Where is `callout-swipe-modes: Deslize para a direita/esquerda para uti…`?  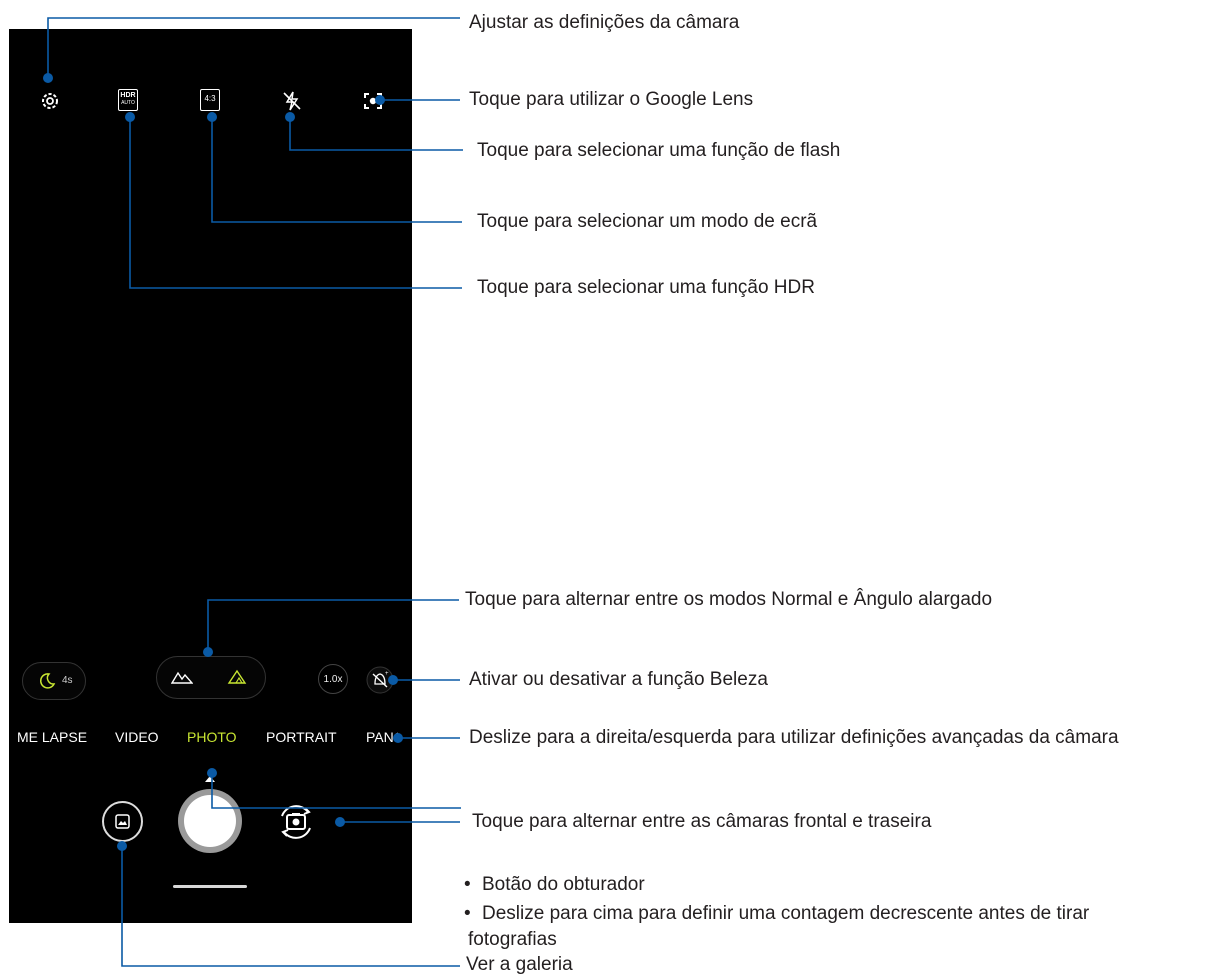 callout-swipe-modes: Deslize para a direita/esquerda para uti… is located at coordinates (794, 737).